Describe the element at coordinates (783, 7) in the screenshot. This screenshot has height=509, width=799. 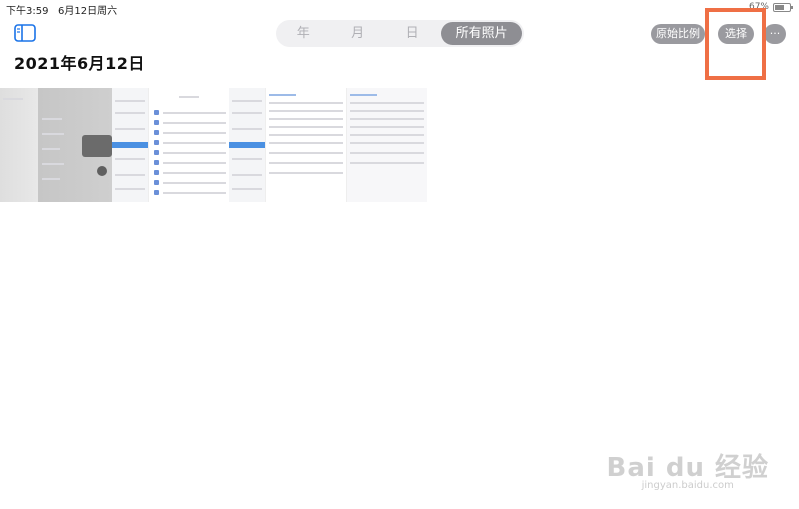
I see `battery-icon` at that location.